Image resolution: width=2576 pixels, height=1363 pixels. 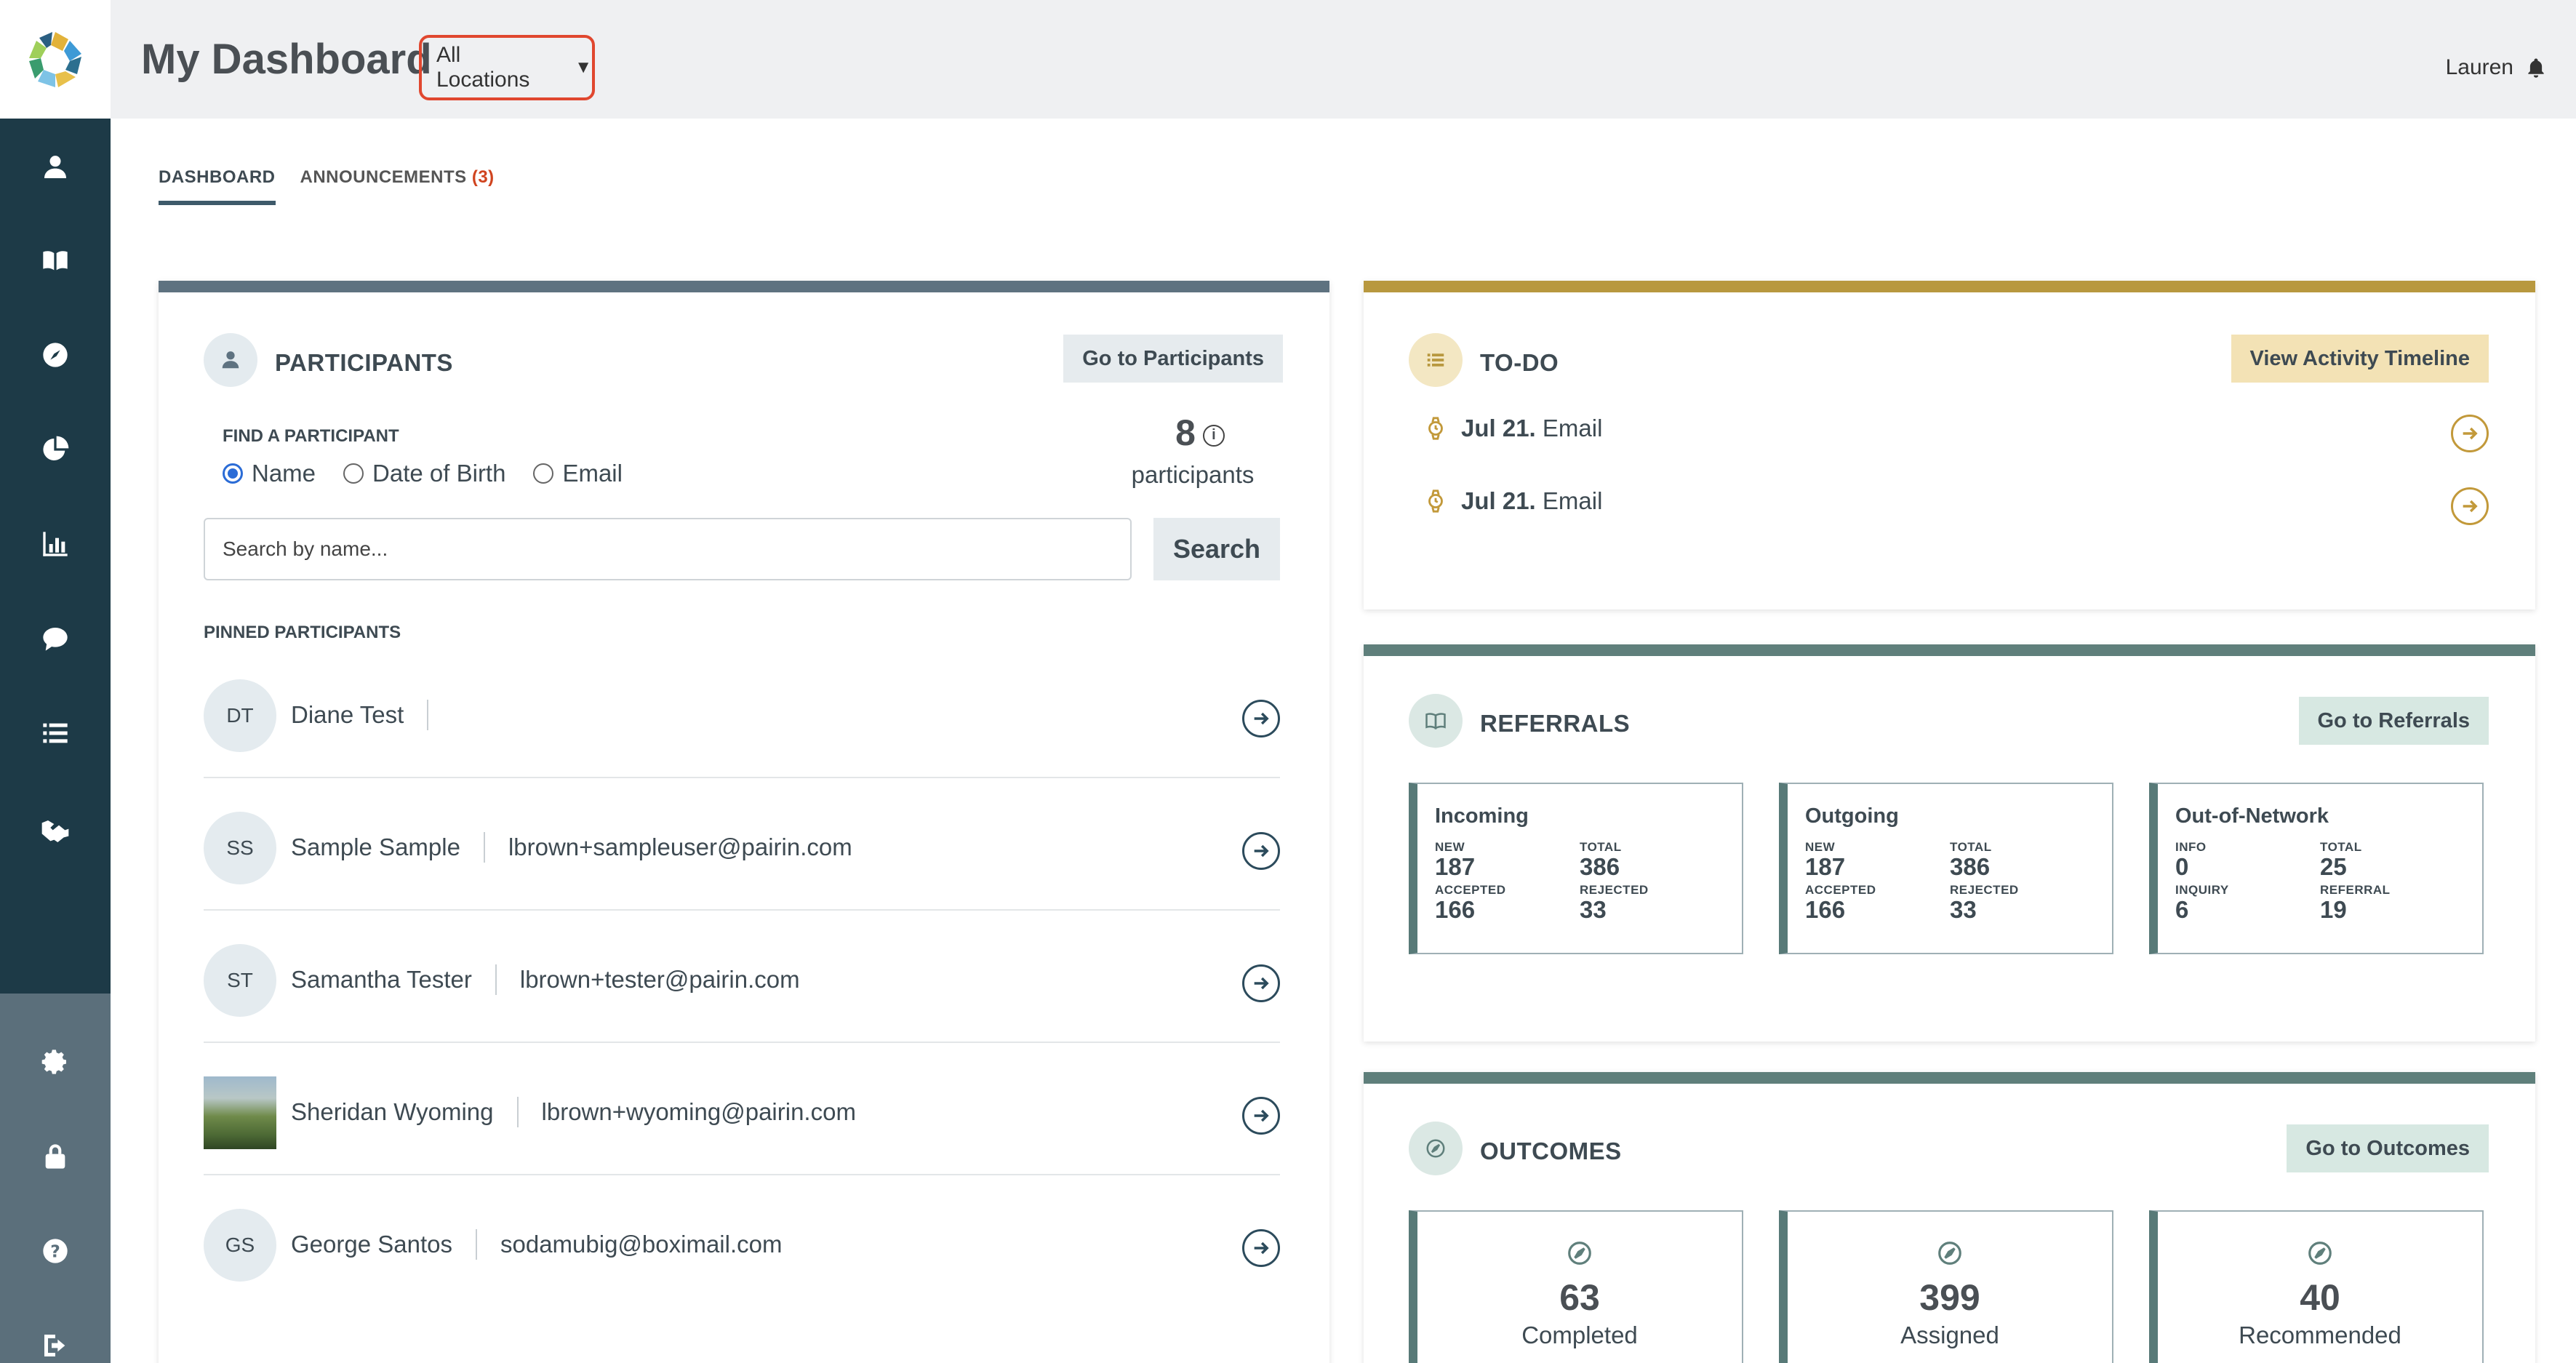 What do you see at coordinates (2536, 68) in the screenshot?
I see `bell-icon` at bounding box center [2536, 68].